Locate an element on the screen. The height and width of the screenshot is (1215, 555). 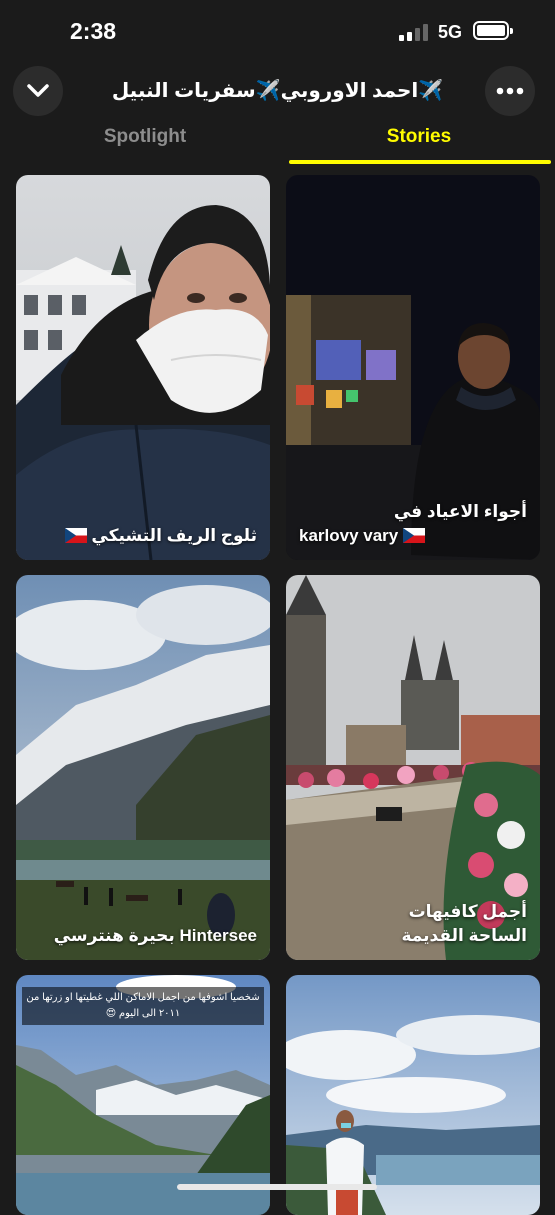
tab-spotlight: Spotlight is located at coordinates (145, 146).